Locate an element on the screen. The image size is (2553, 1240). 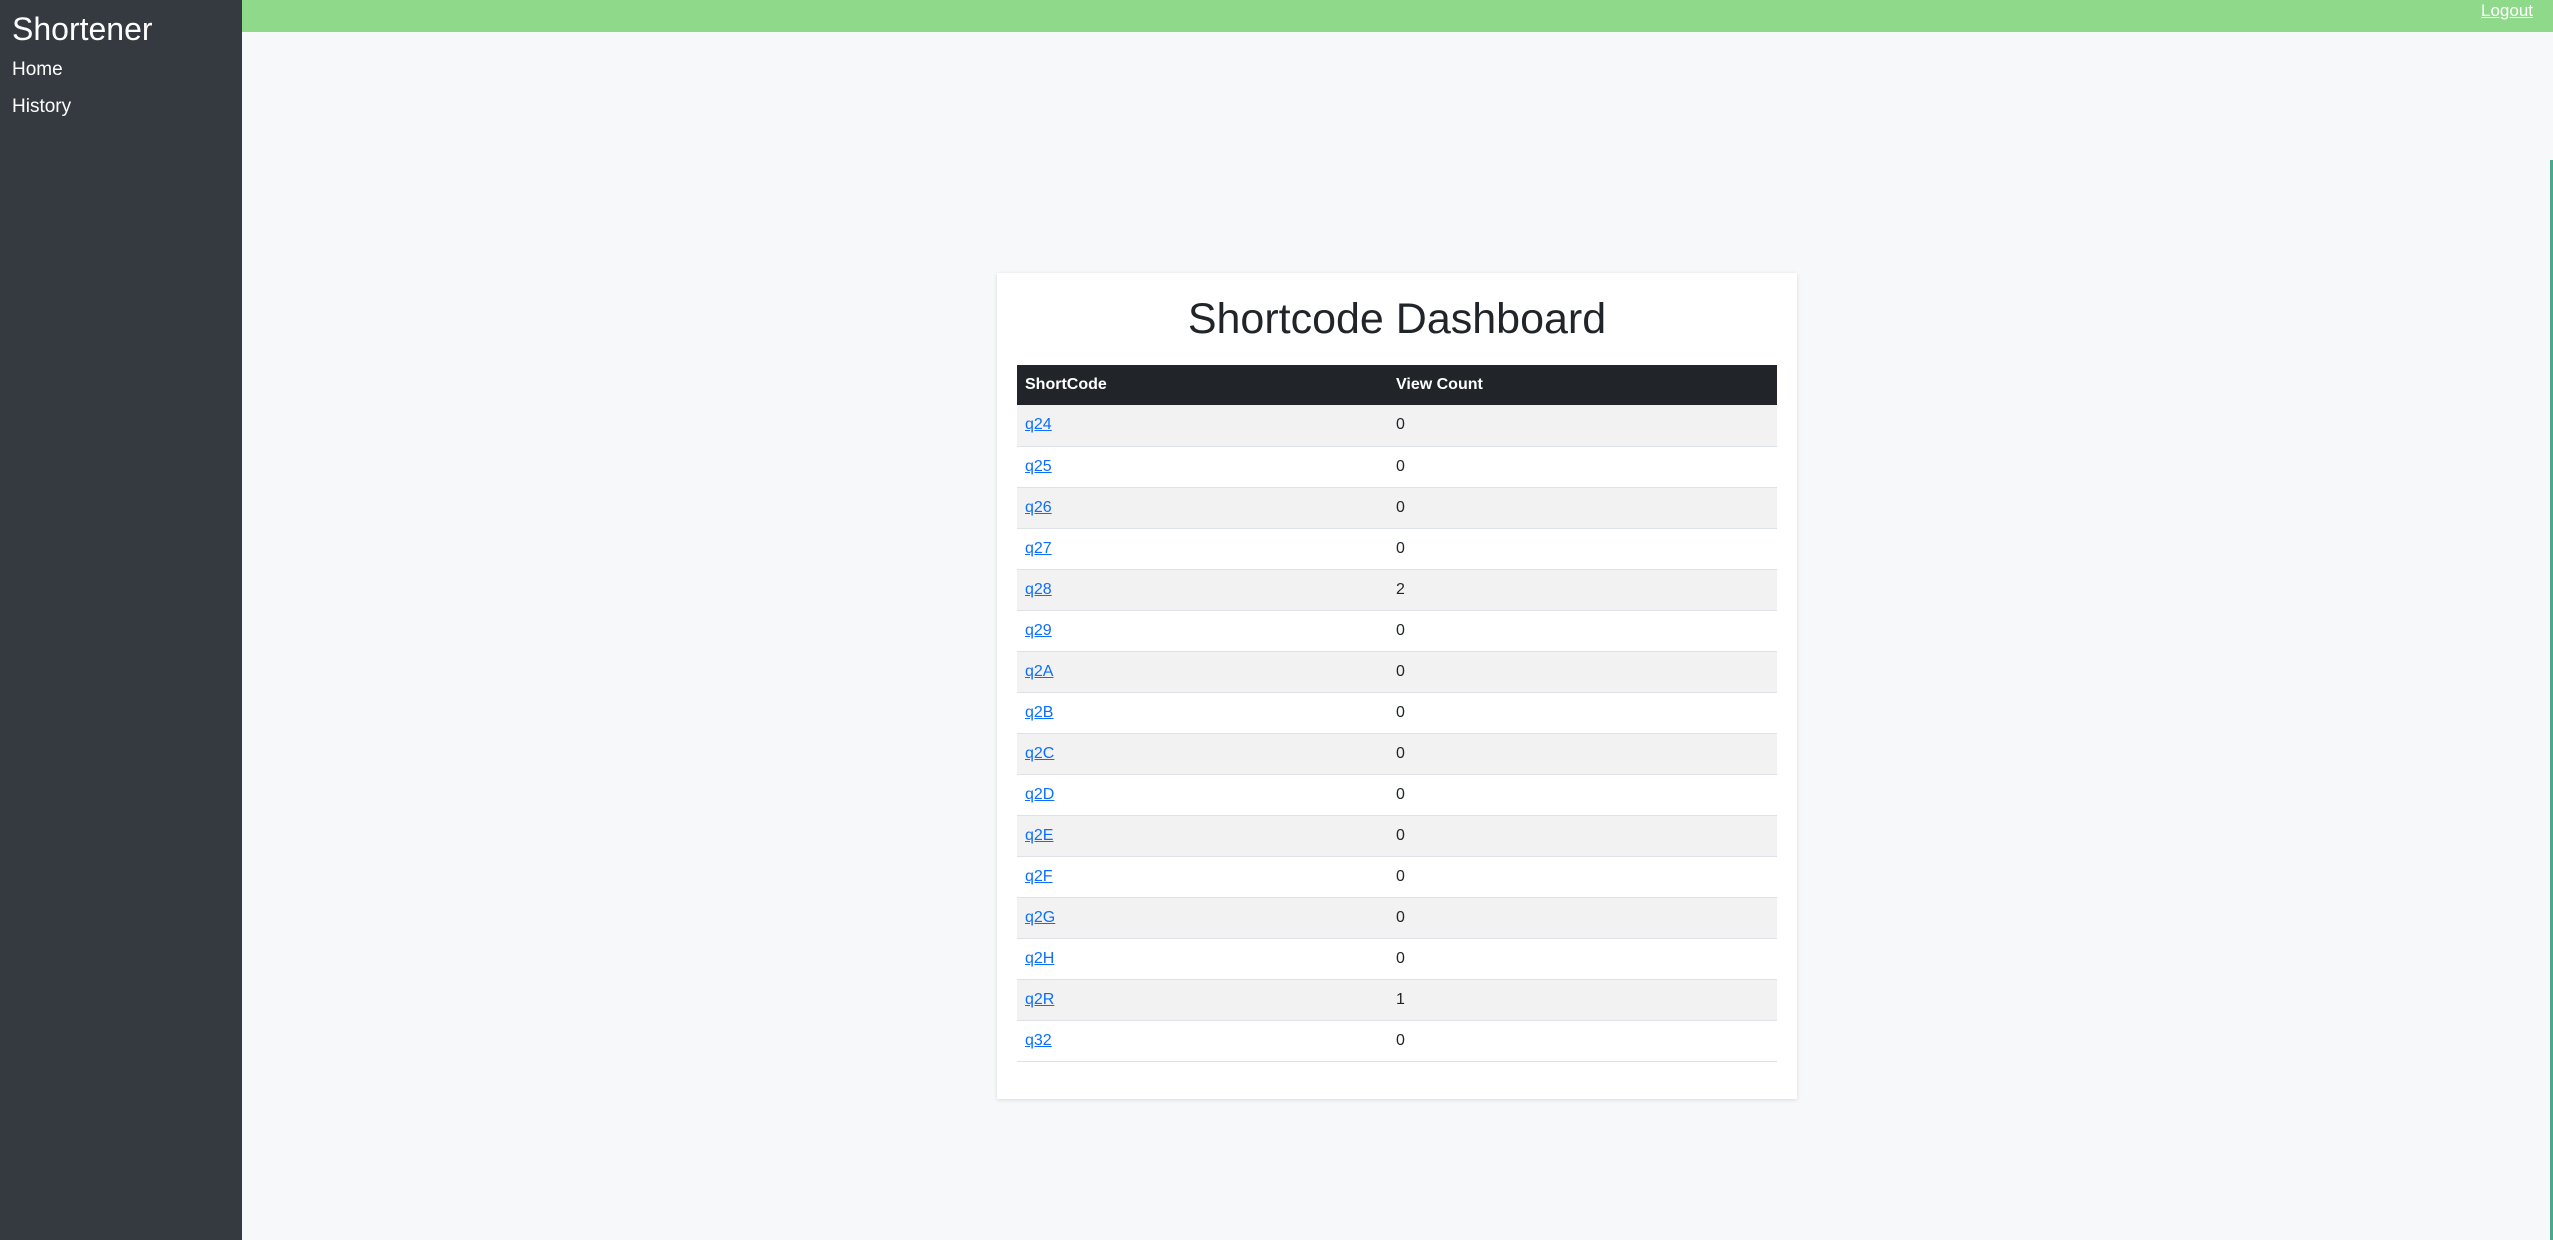
shortcode-link: q26 is located at coordinates (1038, 507).